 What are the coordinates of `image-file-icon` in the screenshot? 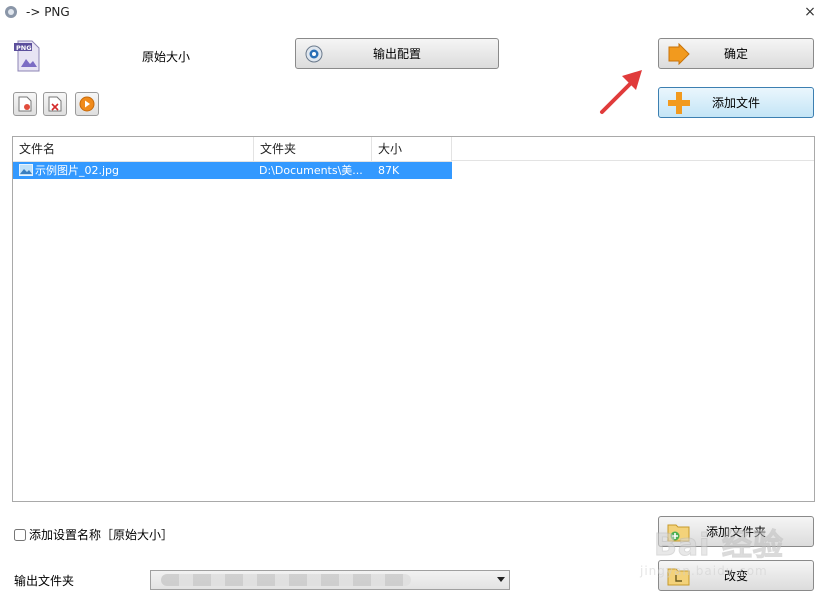 It's located at (26, 170).